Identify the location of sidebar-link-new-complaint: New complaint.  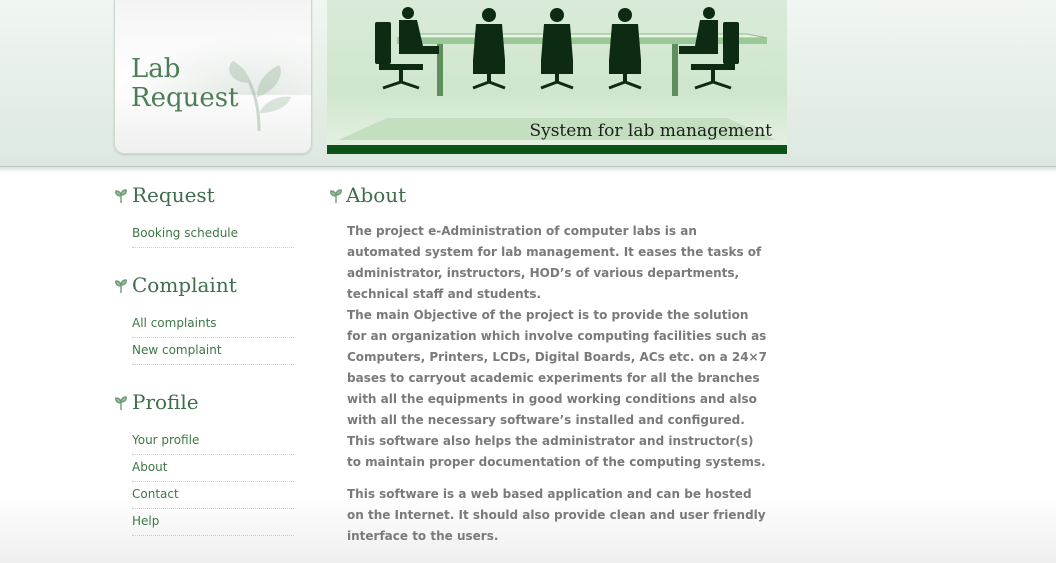
(177, 350).